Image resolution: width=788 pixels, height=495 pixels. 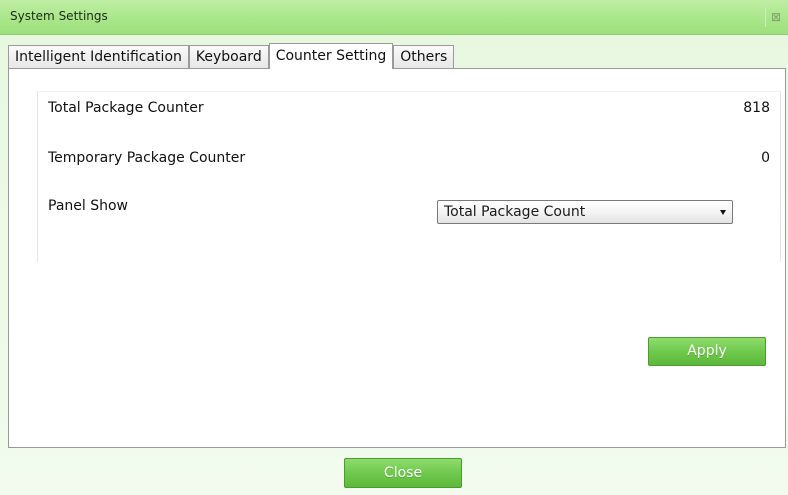 What do you see at coordinates (515, 212) in the screenshot?
I see `panel-show-selected-value: Total Package Count` at bounding box center [515, 212].